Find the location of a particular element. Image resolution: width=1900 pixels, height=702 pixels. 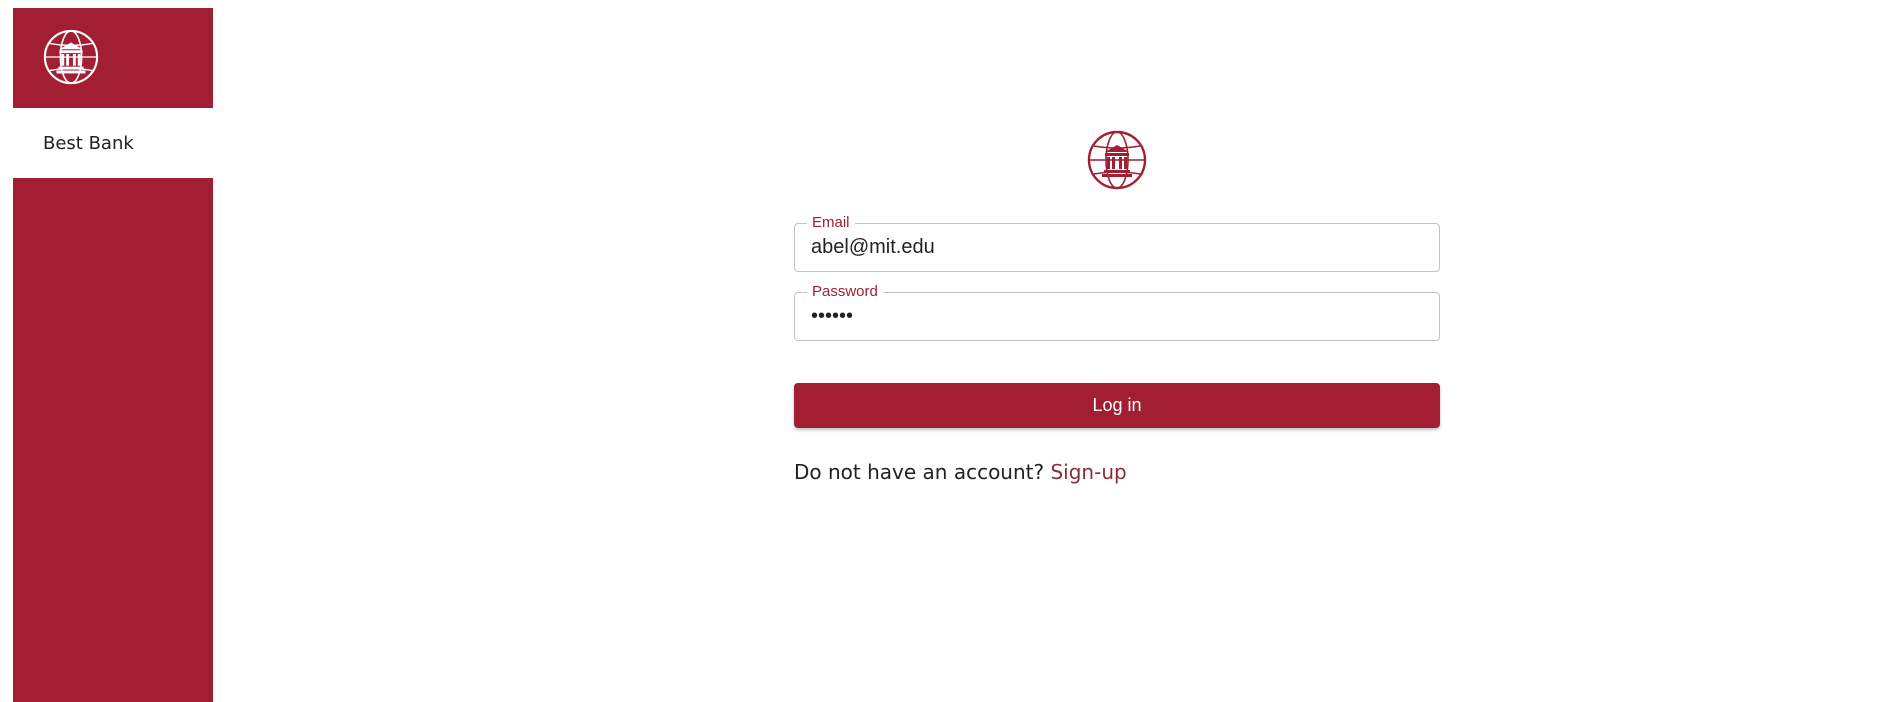

email-field: Email is located at coordinates (1117, 243).